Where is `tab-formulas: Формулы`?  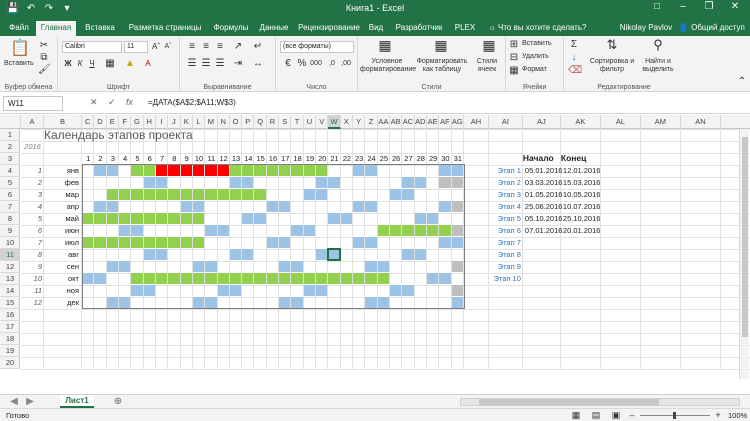
tab-formulas: Формулы is located at coordinates (231, 28).